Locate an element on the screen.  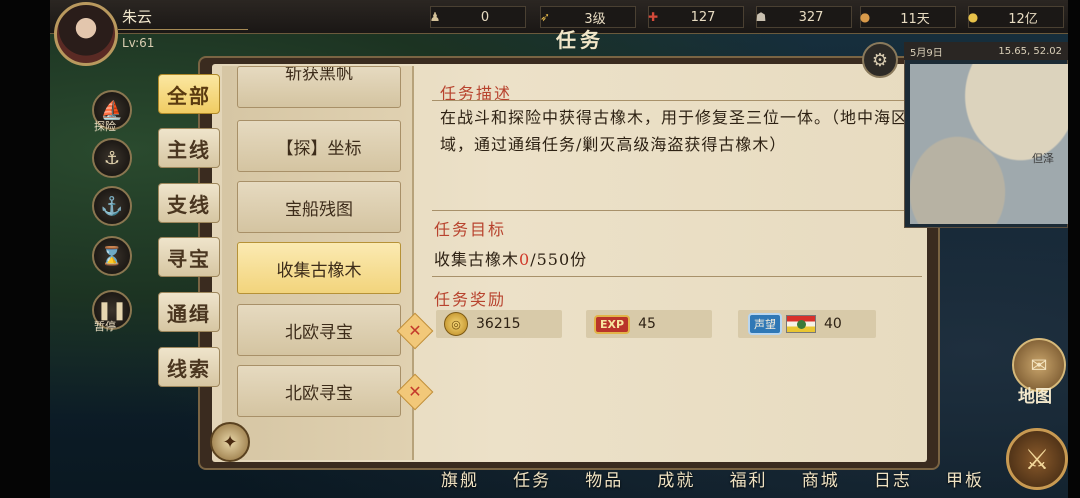
reward-exp-value: 45 is located at coordinates (647, 324).